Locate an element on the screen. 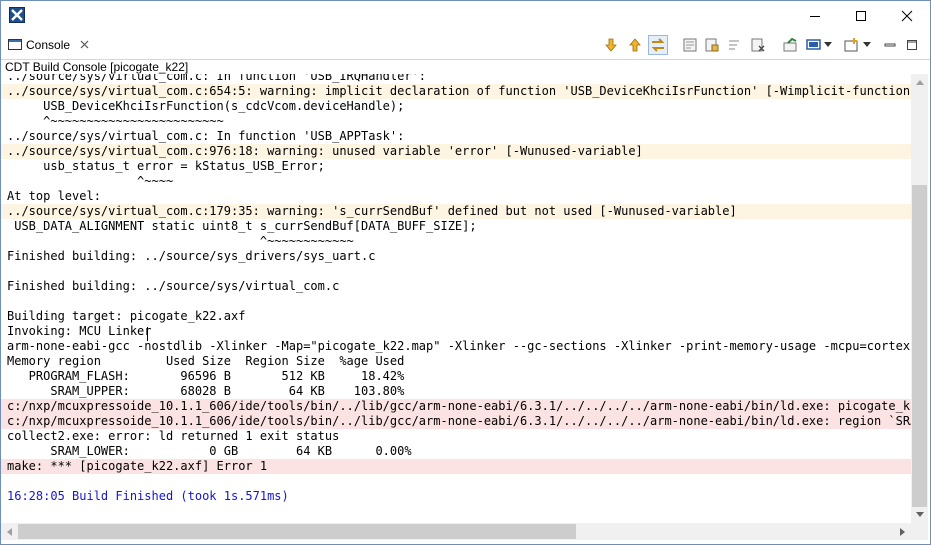  console-line: SRAM_LOWER: 0 GB 64 KB 0.00% is located at coordinates (209, 451).